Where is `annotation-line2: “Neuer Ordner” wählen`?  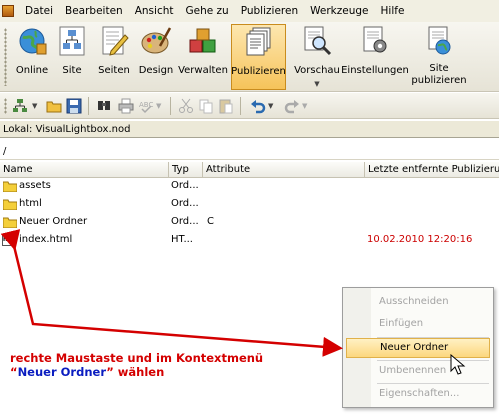 annotation-line2: “Neuer Ordner” wählen is located at coordinates (136, 372).